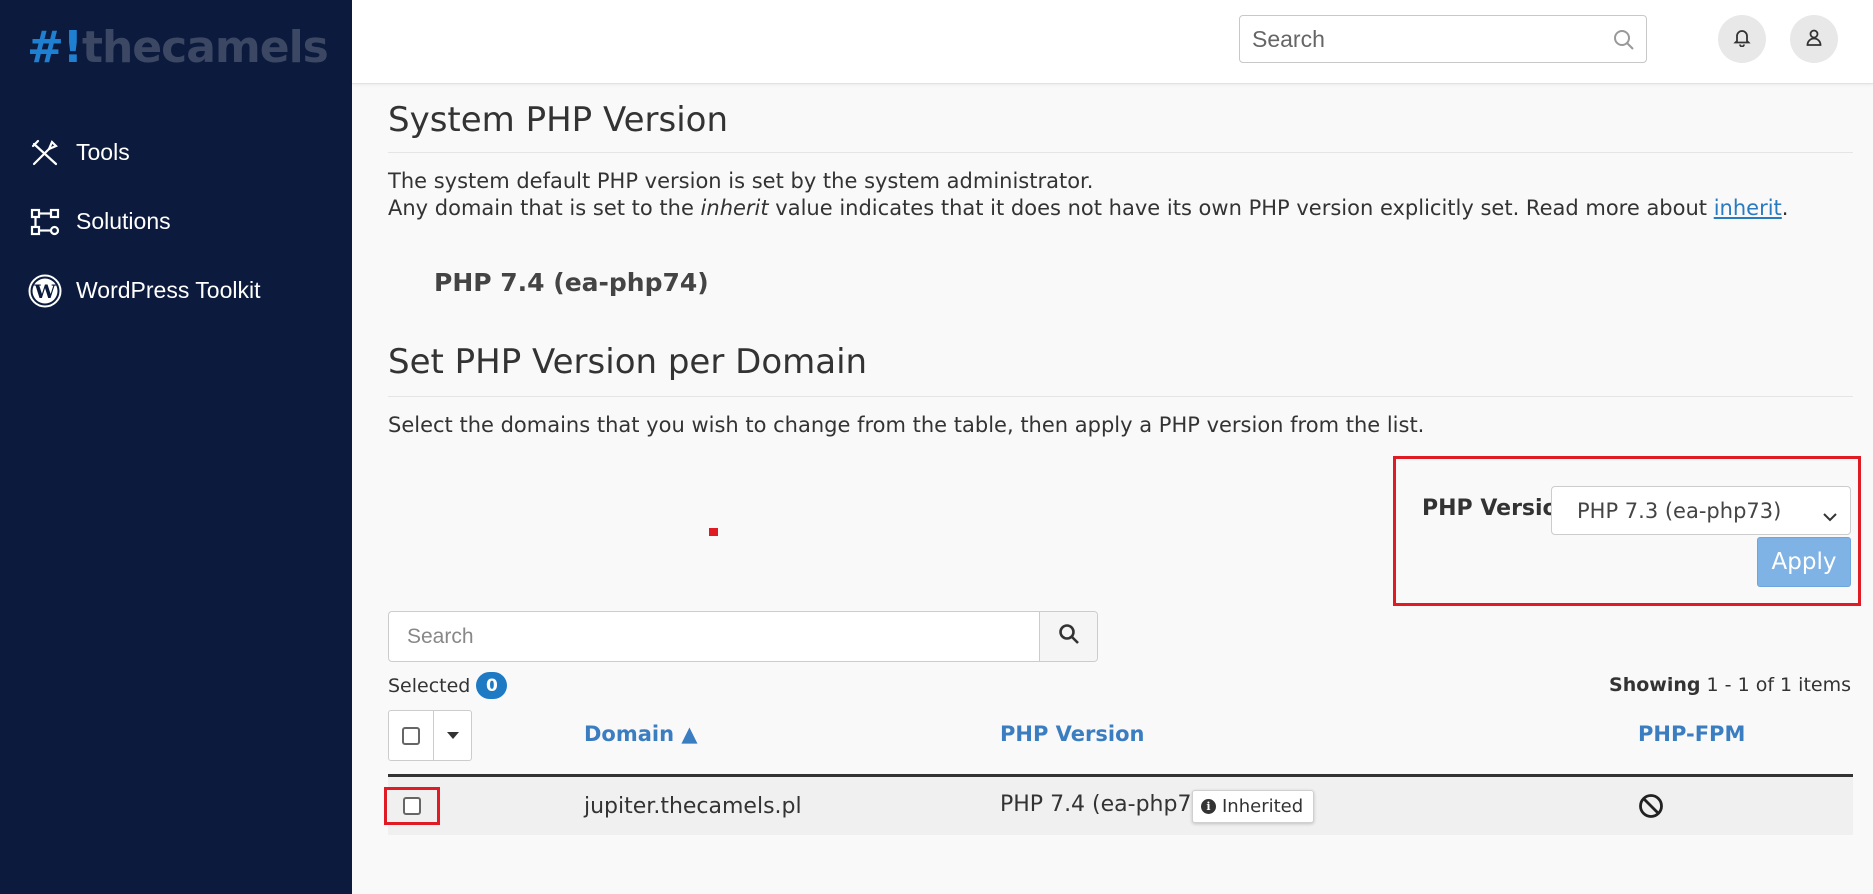  Describe the element at coordinates (1691, 734) in the screenshot. I see `column-header-php-fpm: PHP-FPM` at that location.